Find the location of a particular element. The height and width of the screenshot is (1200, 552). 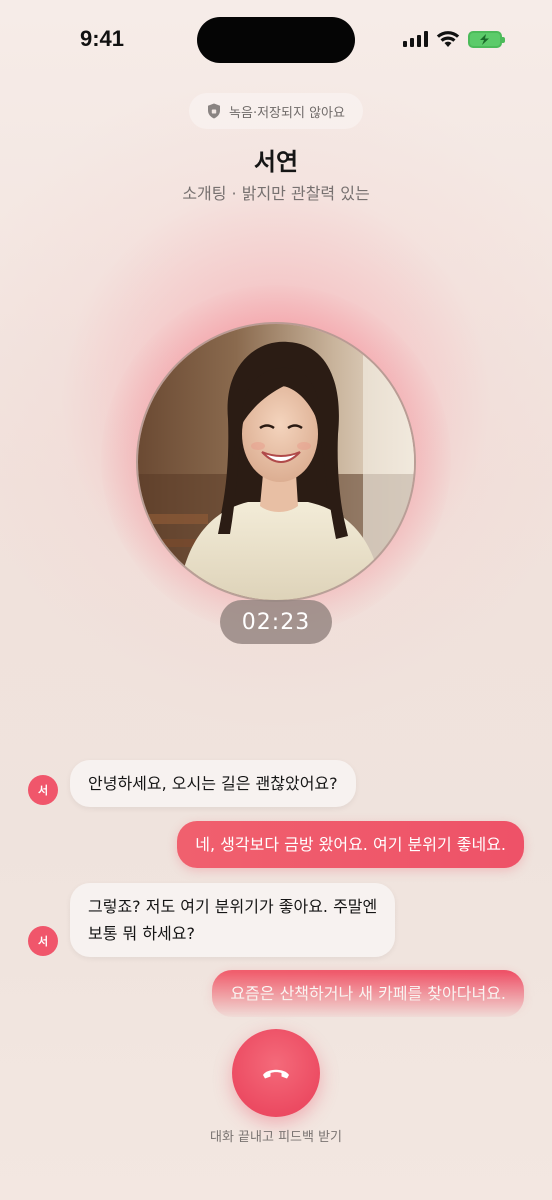

status-icons is located at coordinates (454, 39).